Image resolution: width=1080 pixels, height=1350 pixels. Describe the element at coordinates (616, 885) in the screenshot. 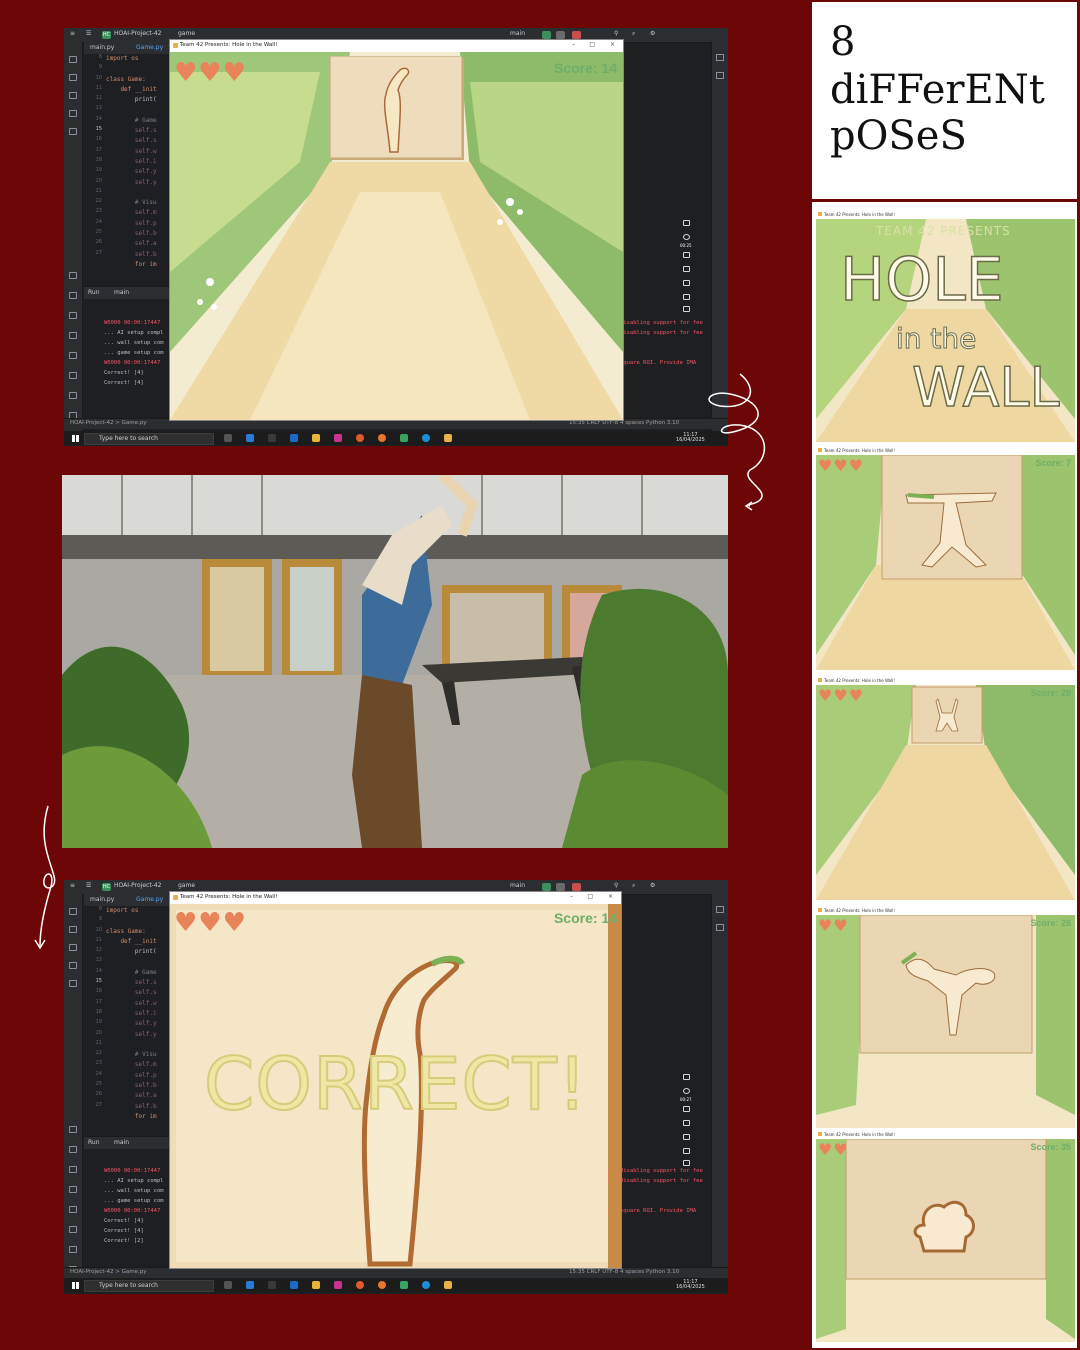

I see `user-icon: ⚲` at that location.